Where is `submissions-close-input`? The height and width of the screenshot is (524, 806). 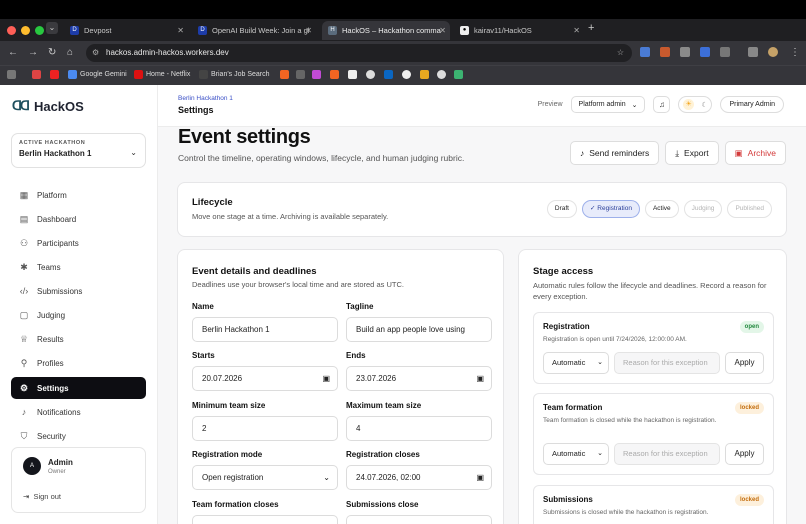 submissions-close-input is located at coordinates (419, 519).